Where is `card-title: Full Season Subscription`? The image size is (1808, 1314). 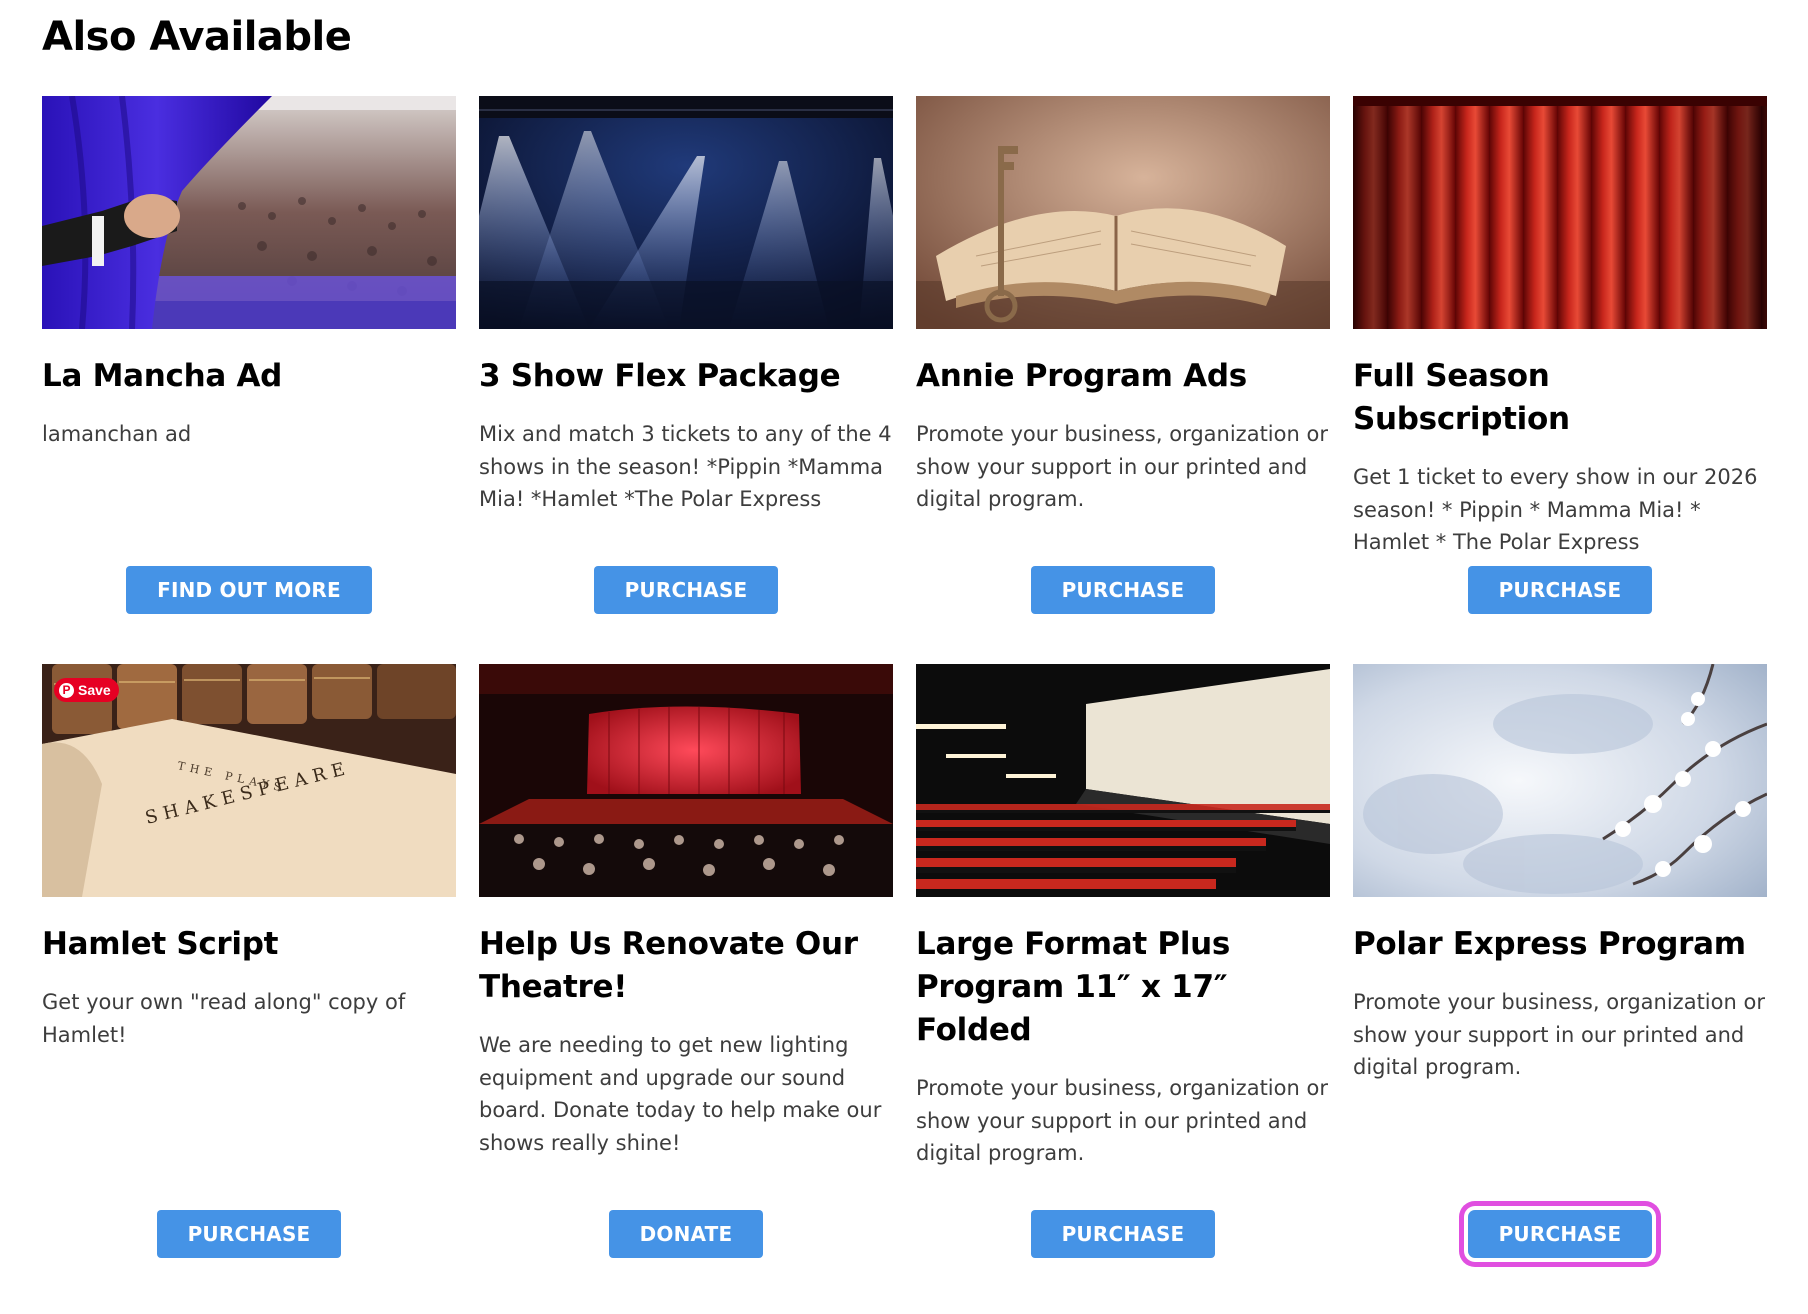 card-title: Full Season Subscription is located at coordinates (1560, 398).